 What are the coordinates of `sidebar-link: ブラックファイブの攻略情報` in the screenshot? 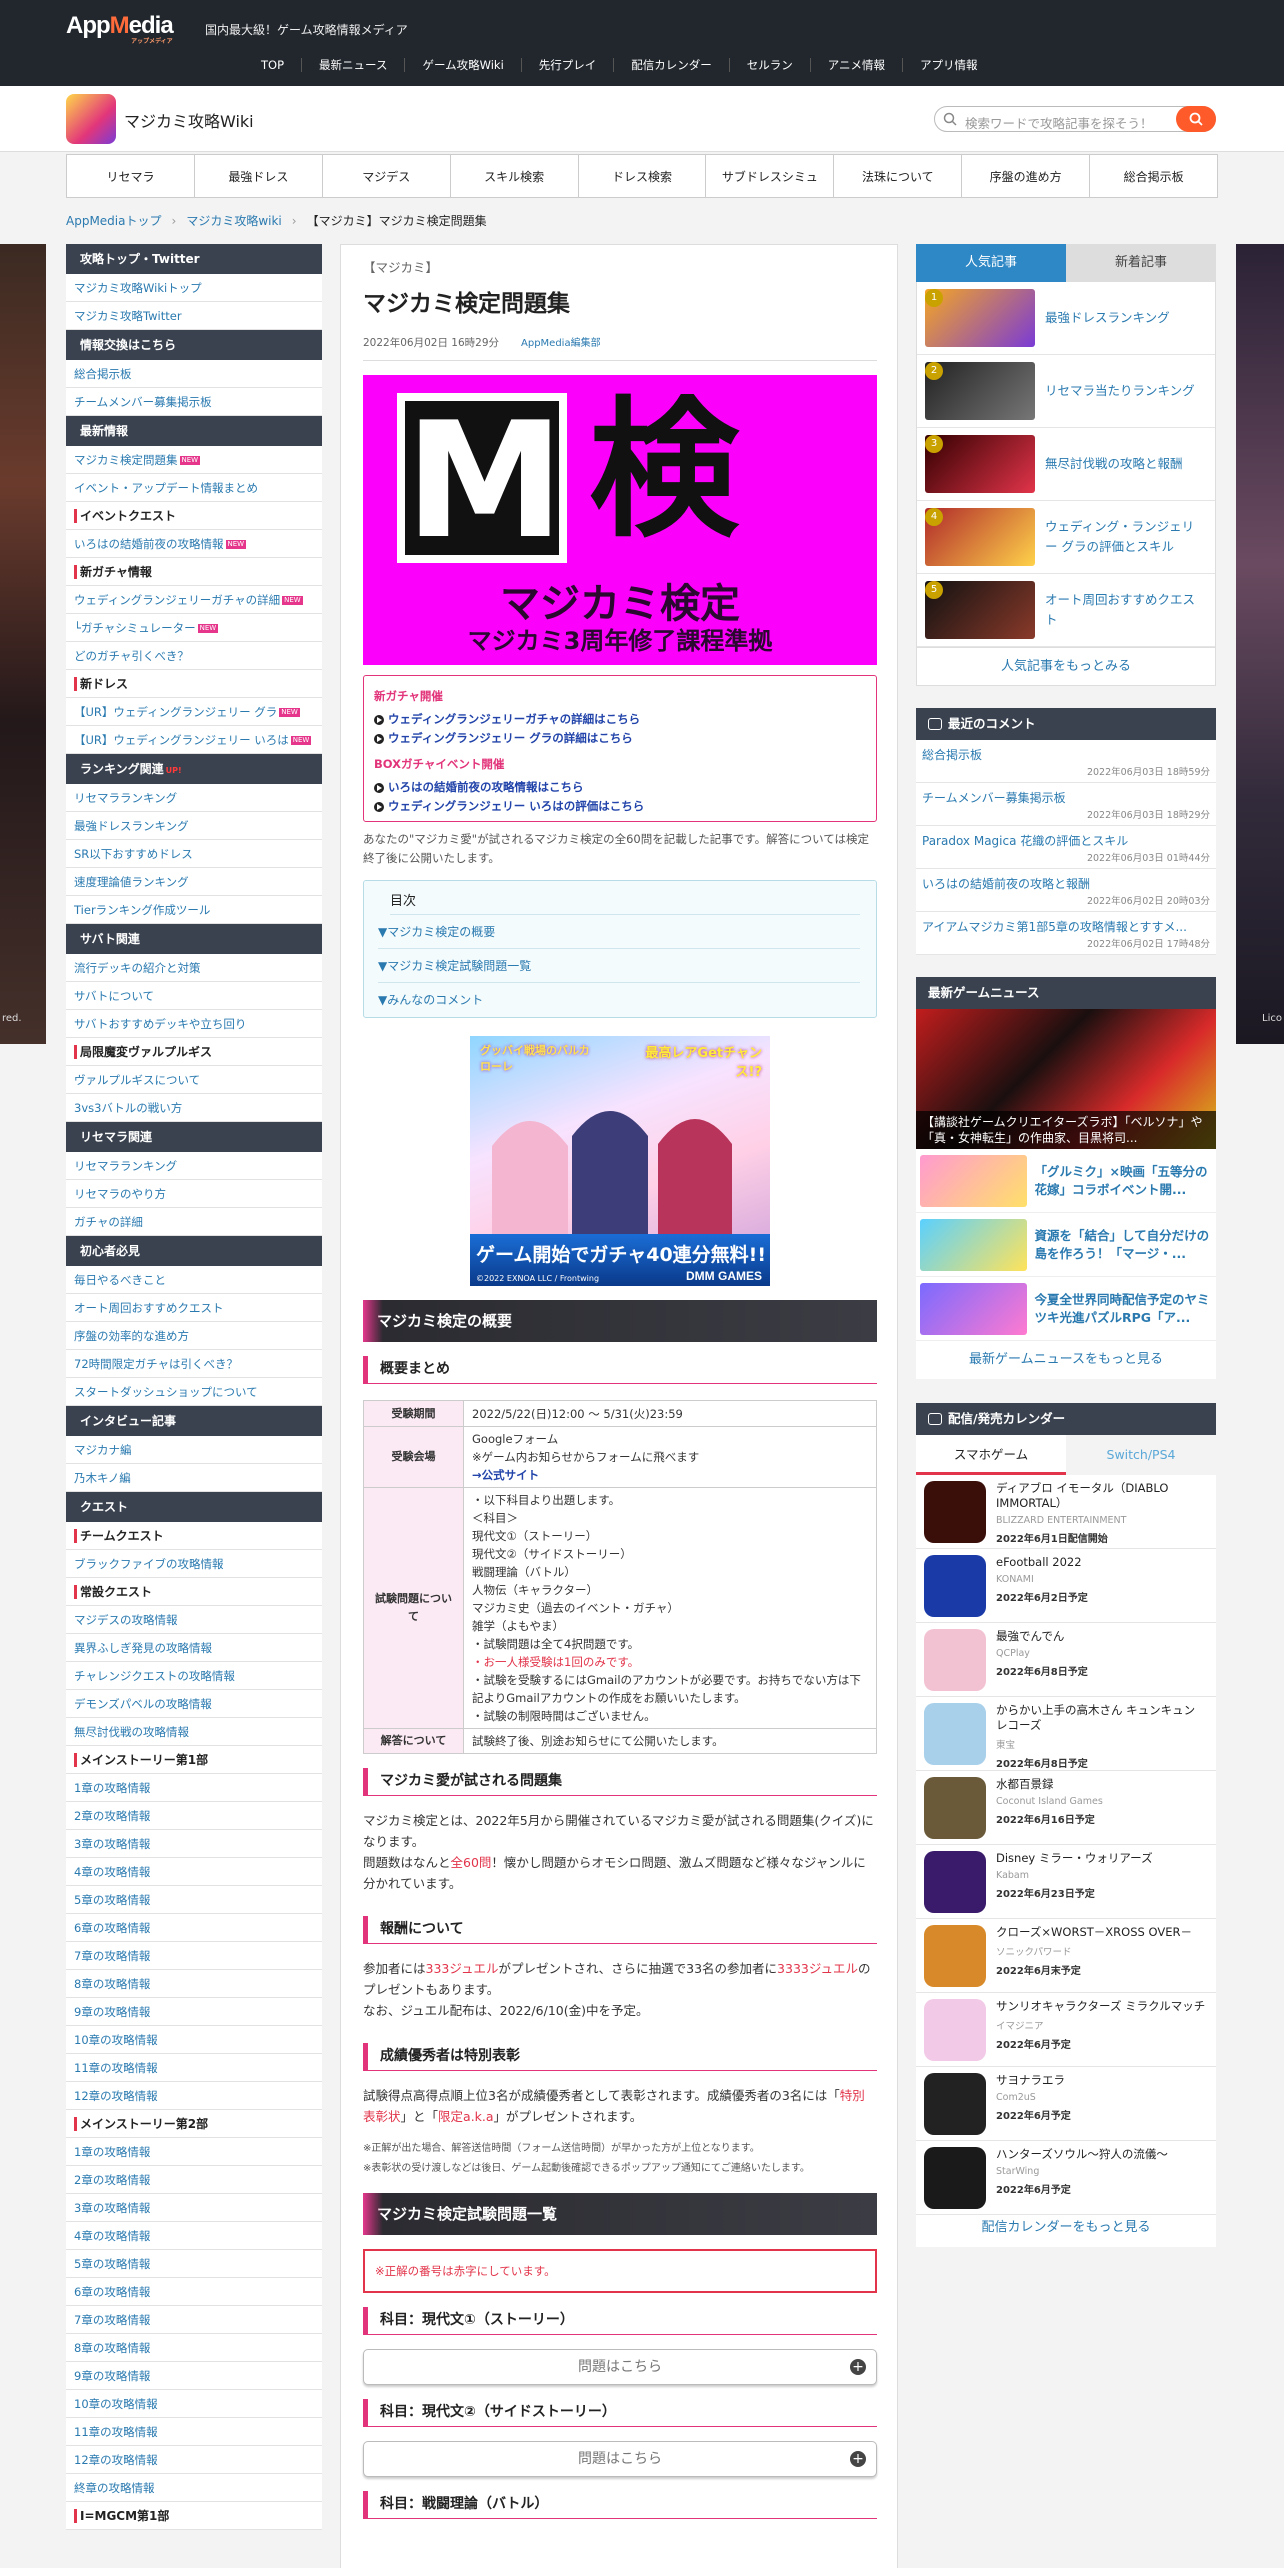 It's located at (194, 1564).